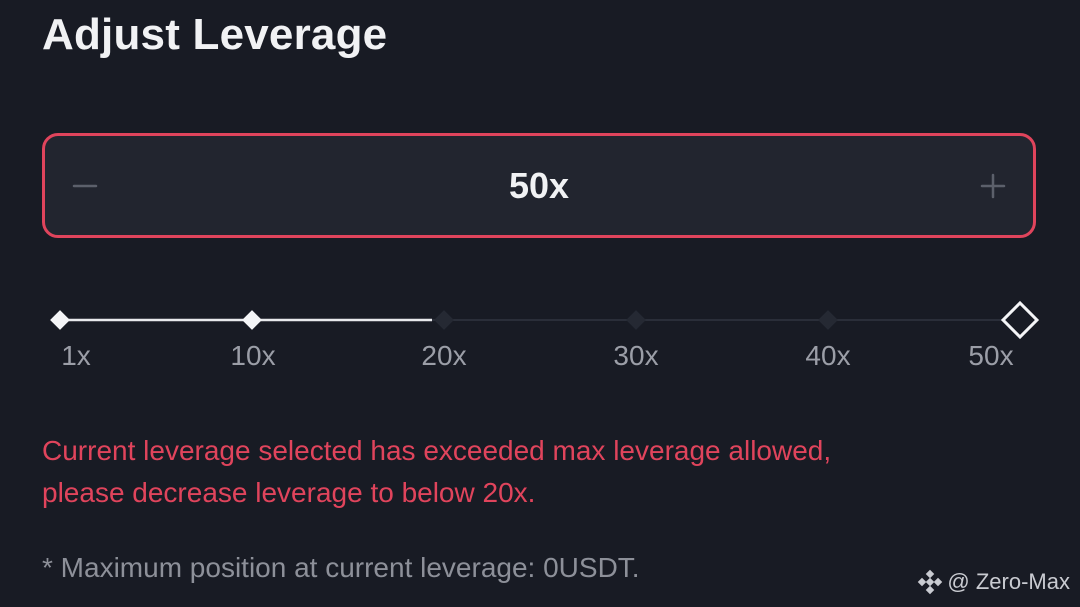 The height and width of the screenshot is (607, 1080). What do you see at coordinates (444, 320) in the screenshot?
I see `slider-node-20x` at bounding box center [444, 320].